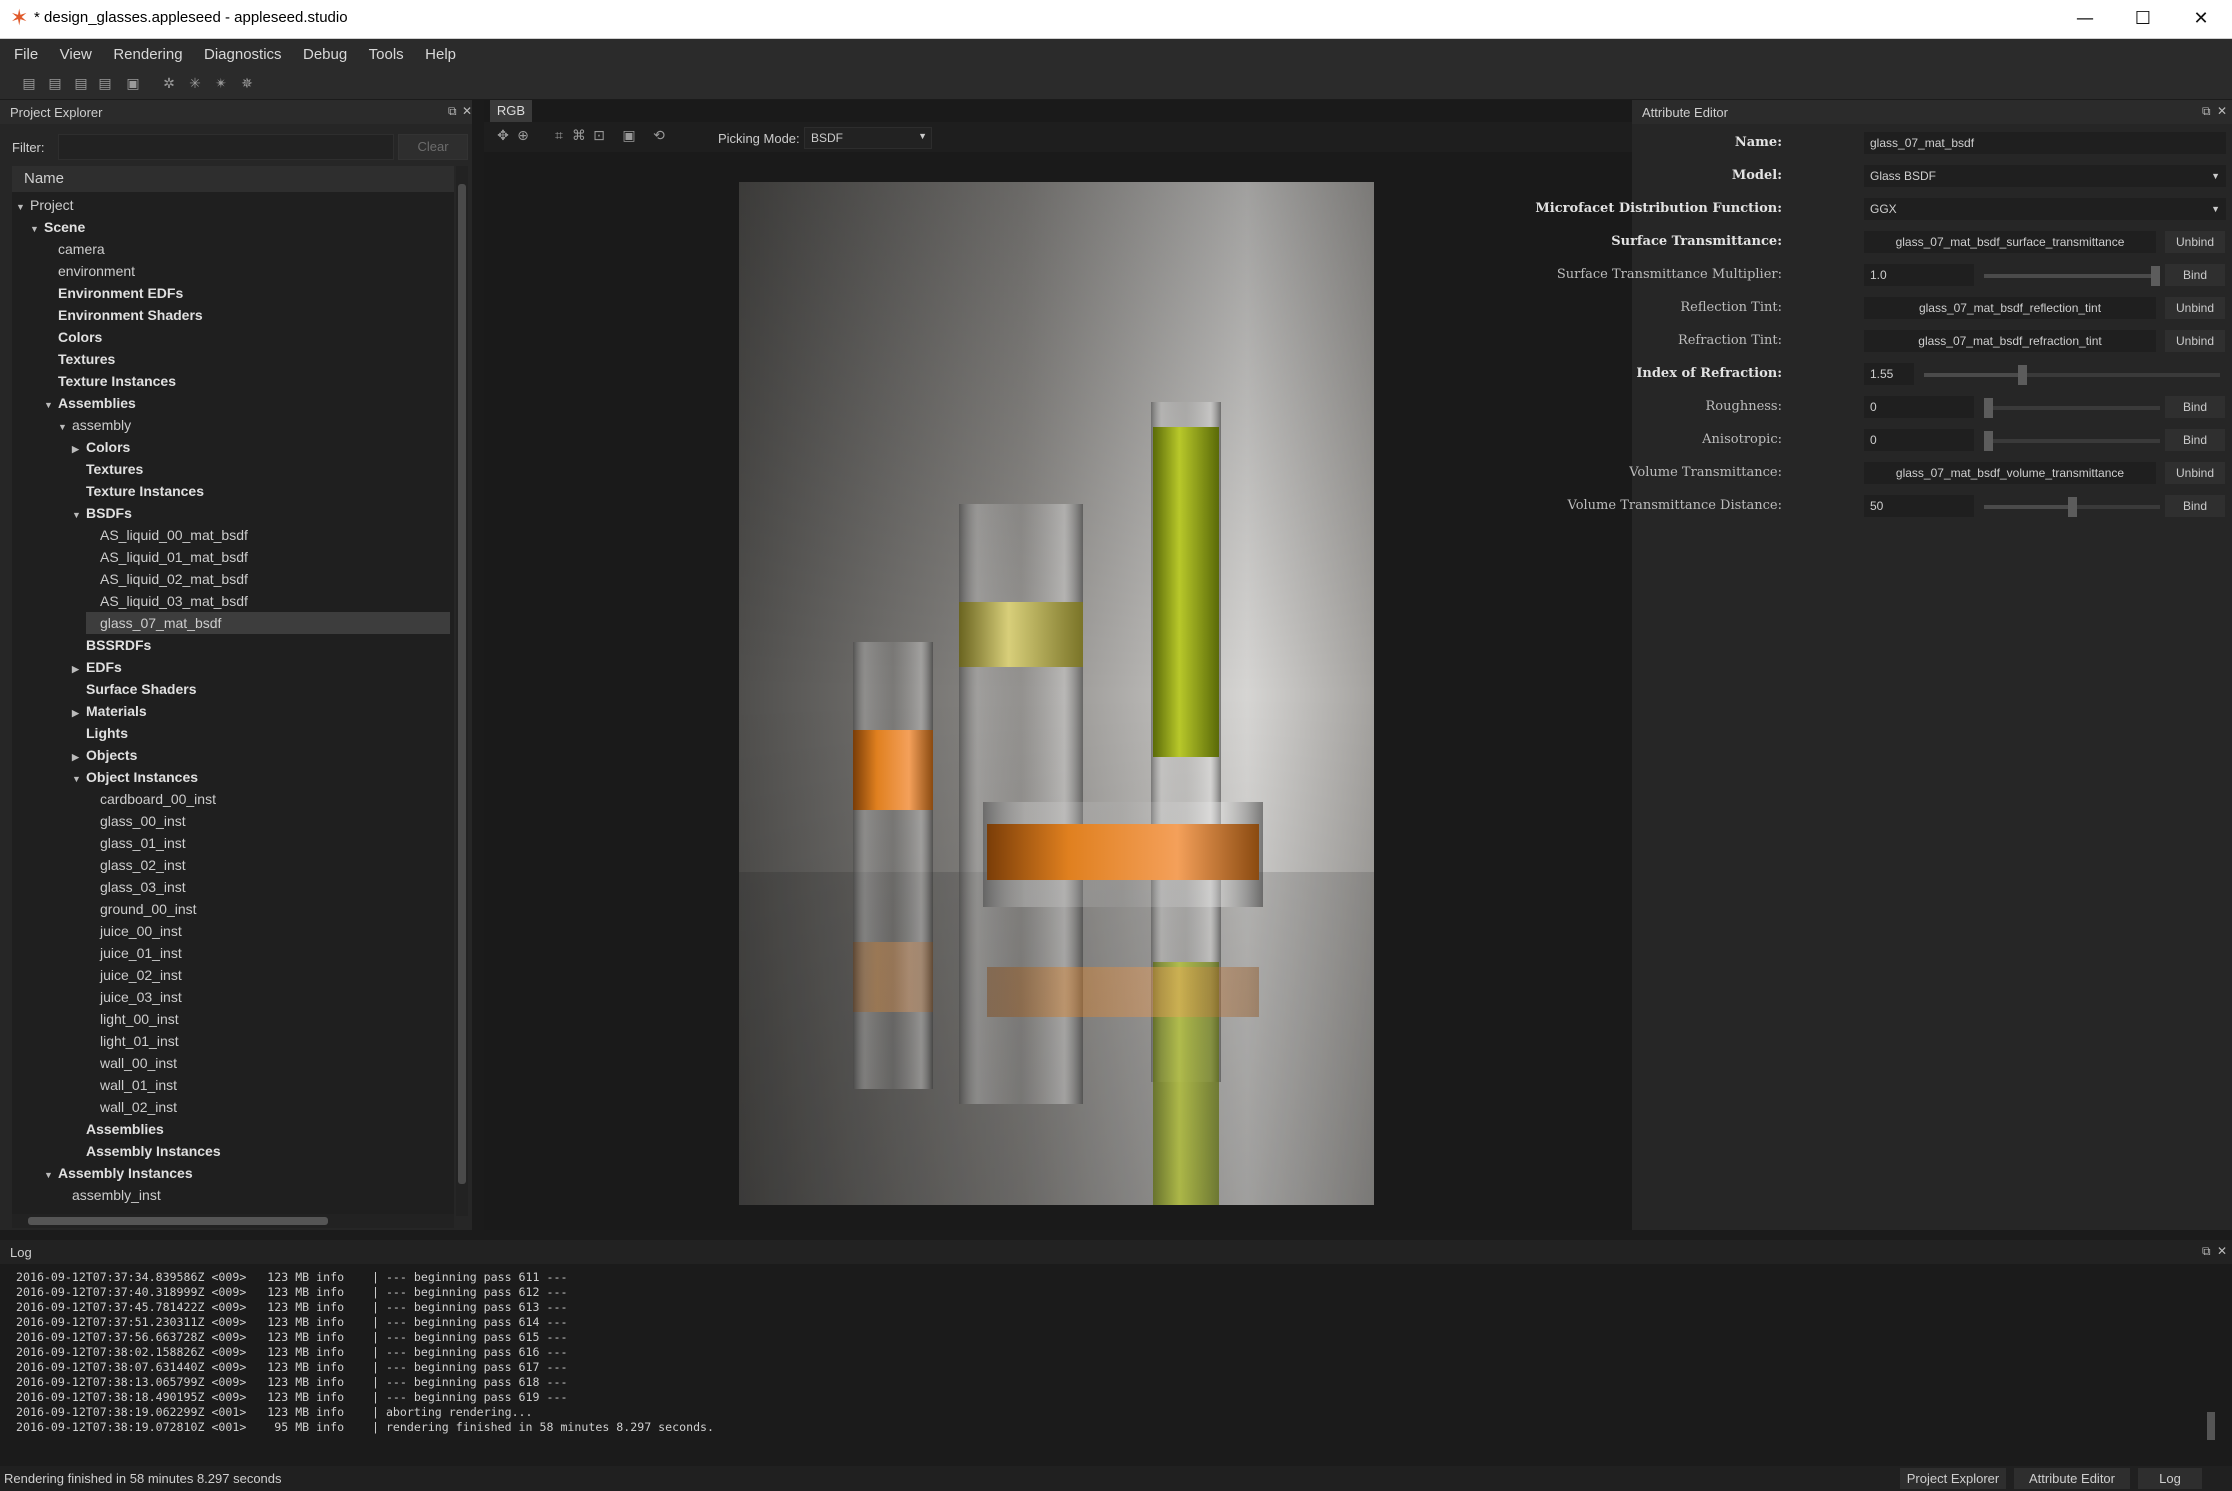  I want to click on tree-item: cardboard_00_inst, so click(268, 799).